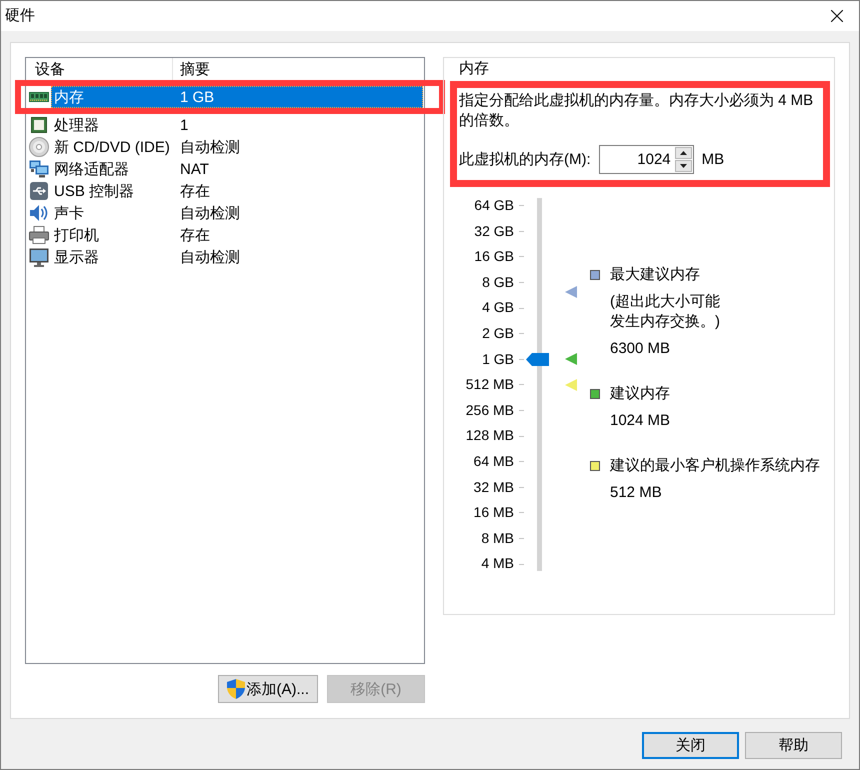  Describe the element at coordinates (69, 213) in the screenshot. I see `device-name: 声卡` at that location.